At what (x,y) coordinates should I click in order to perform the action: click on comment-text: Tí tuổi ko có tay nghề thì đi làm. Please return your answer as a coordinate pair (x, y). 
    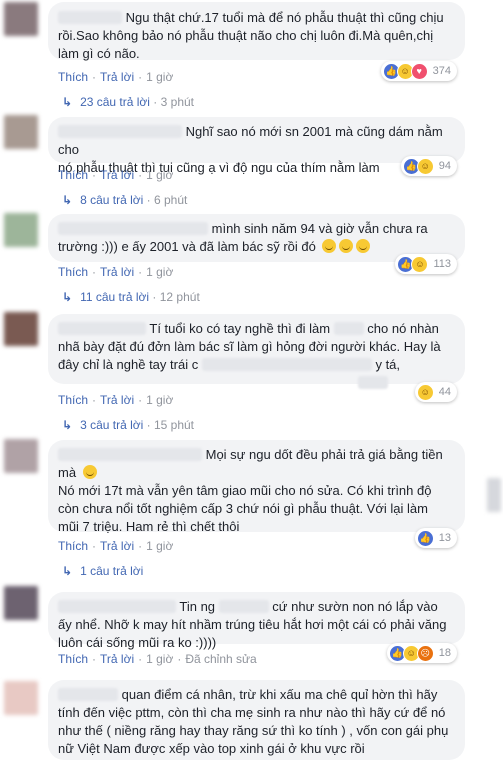
    Looking at the image, I should click on (240, 328).